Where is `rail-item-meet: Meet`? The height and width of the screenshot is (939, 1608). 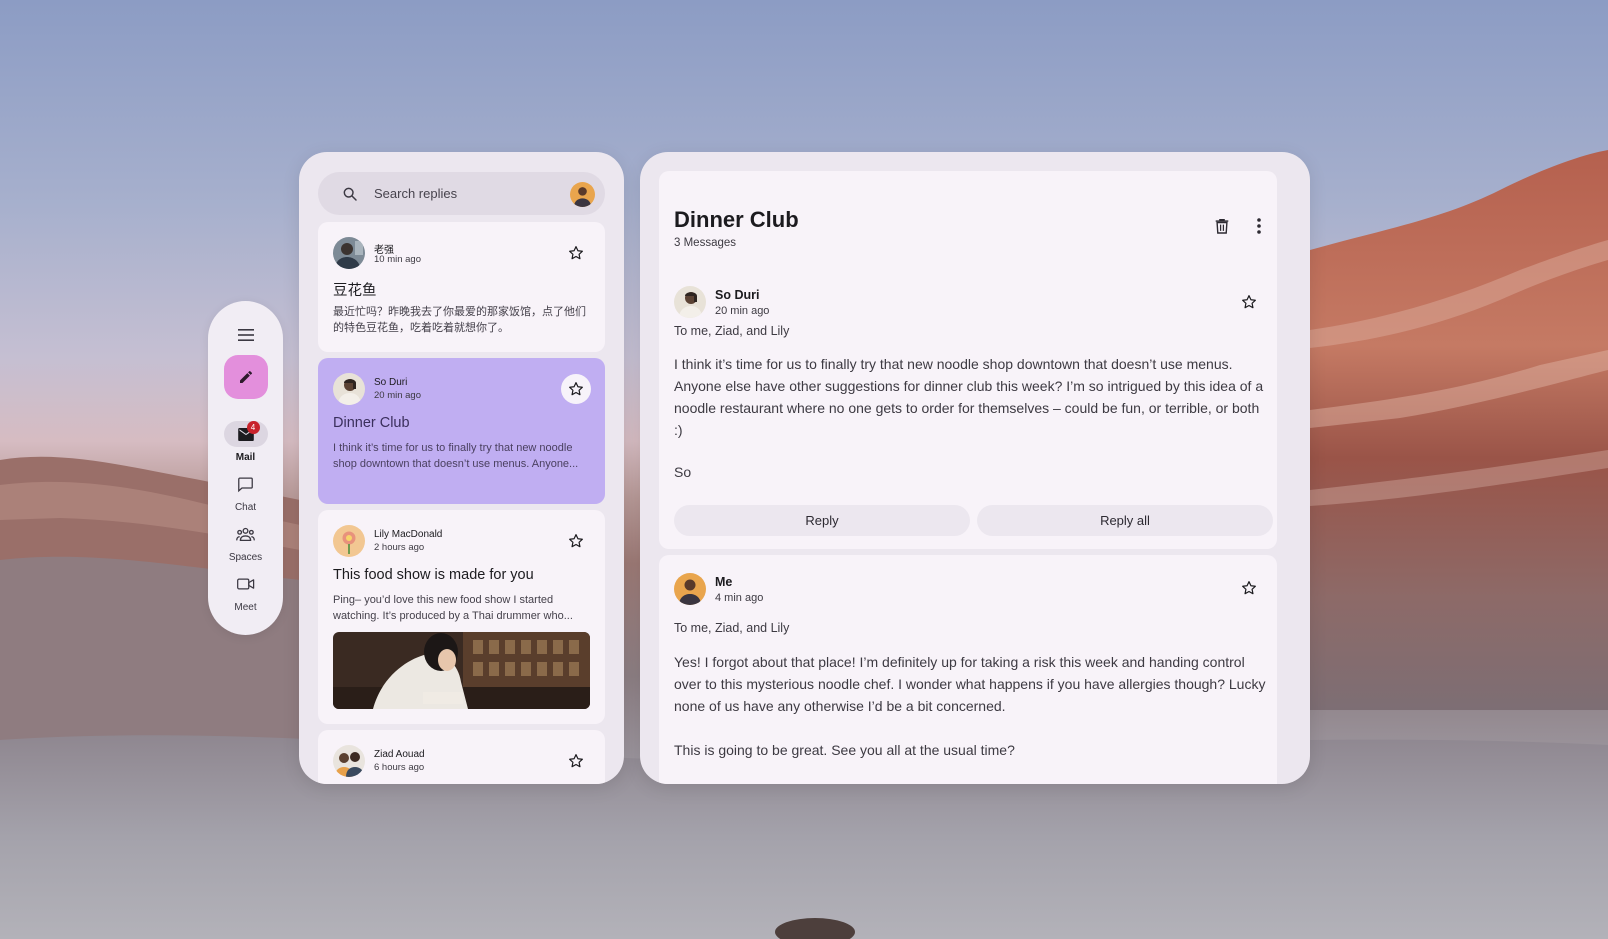
rail-item-meet: Meet is located at coordinates (246, 592).